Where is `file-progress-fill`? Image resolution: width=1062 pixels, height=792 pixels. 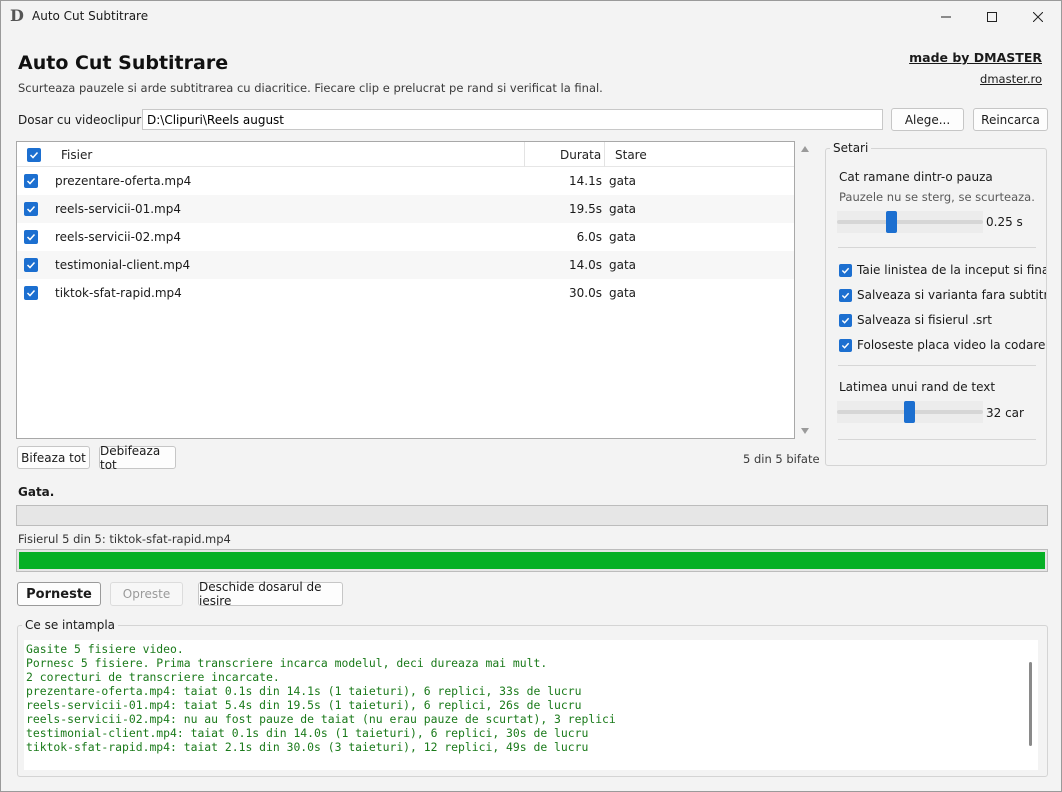
file-progress-fill is located at coordinates (532, 560).